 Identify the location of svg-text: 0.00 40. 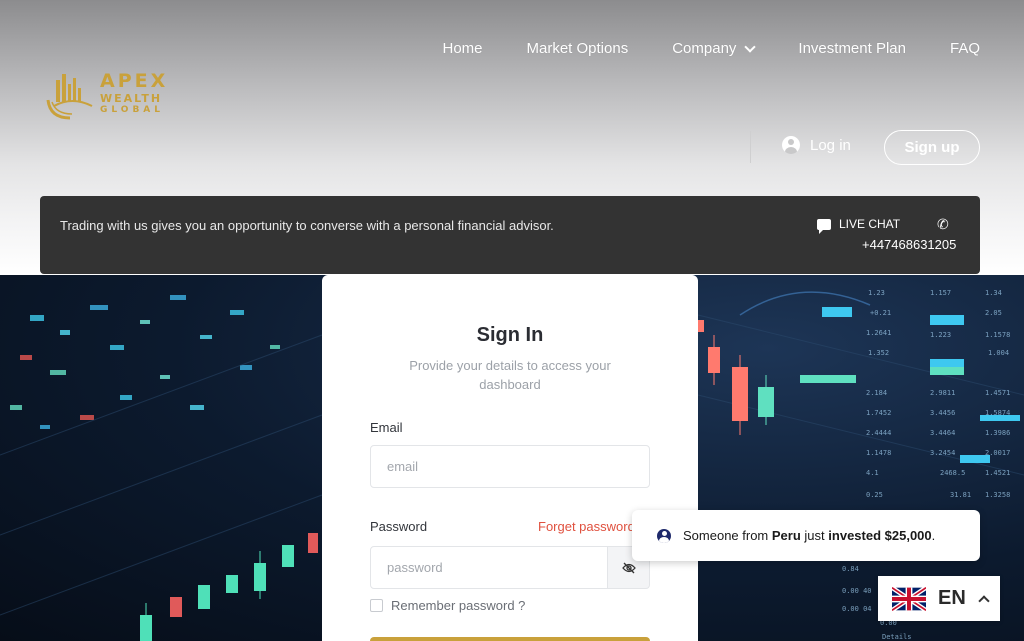
(857, 591).